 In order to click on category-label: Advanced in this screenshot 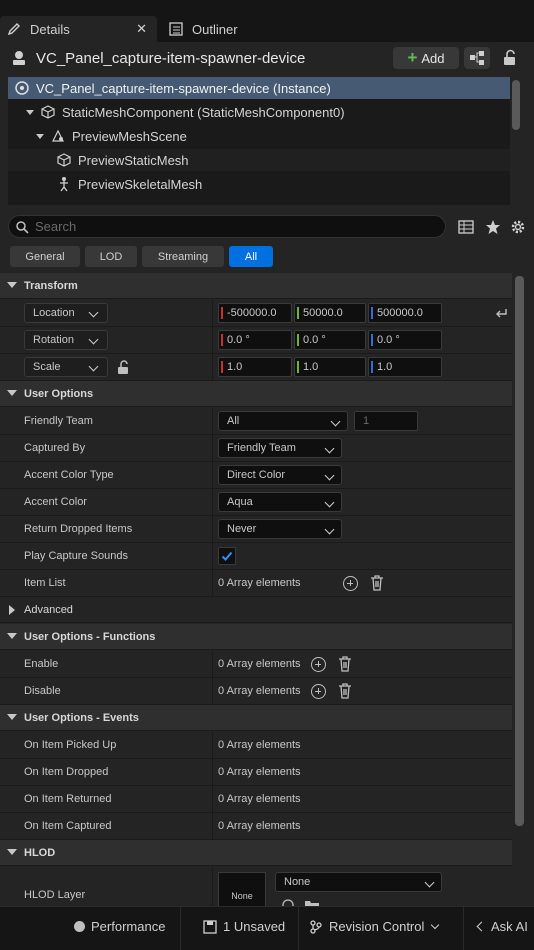, I will do `click(48, 610)`.